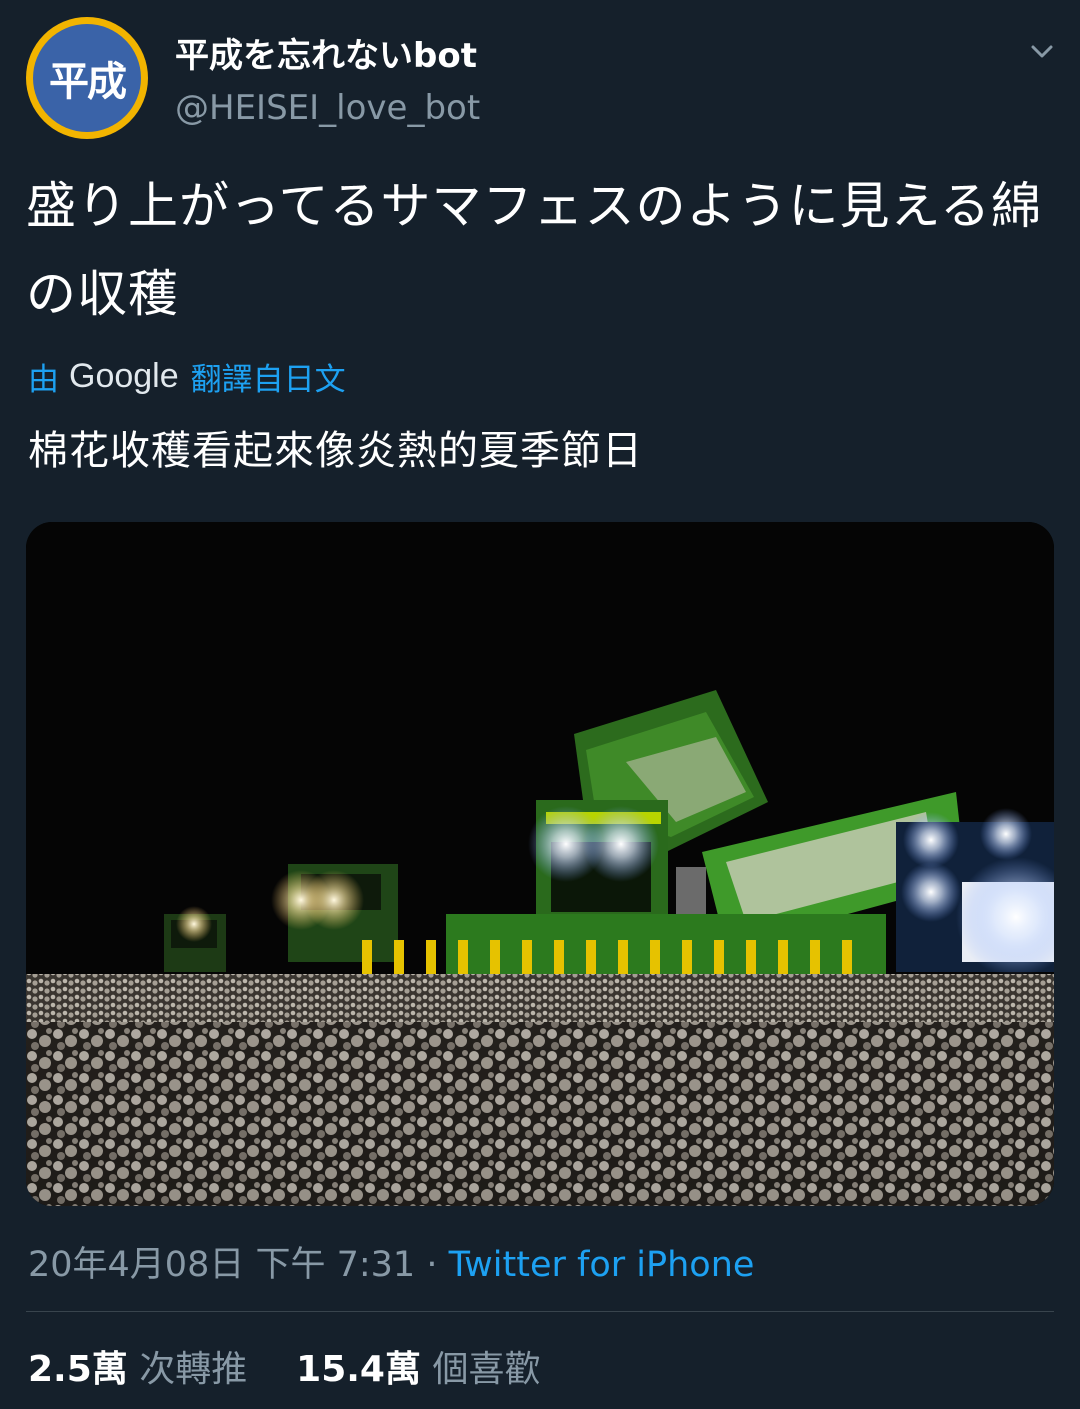  What do you see at coordinates (187, 376) in the screenshot?
I see `translation-attribution: 由 Google 翻譯自日文` at bounding box center [187, 376].